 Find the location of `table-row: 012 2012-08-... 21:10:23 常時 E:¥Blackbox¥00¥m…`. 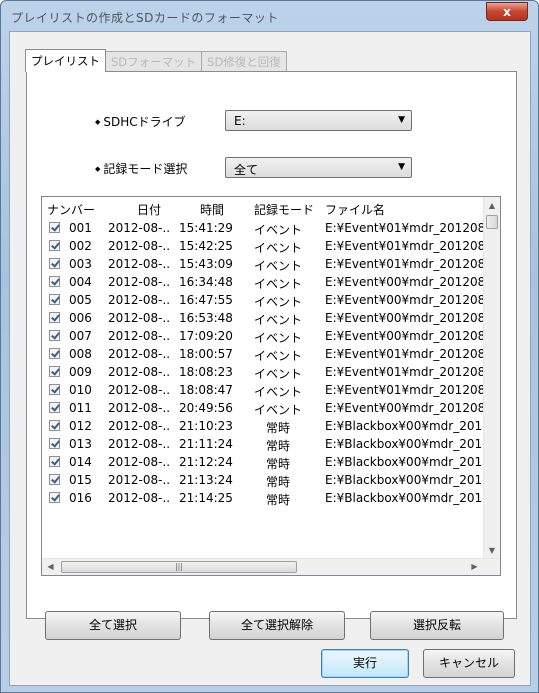

table-row: 012 2012-08-... 21:10:23 常時 E:¥Blackbox¥00¥m… is located at coordinates (263, 426).